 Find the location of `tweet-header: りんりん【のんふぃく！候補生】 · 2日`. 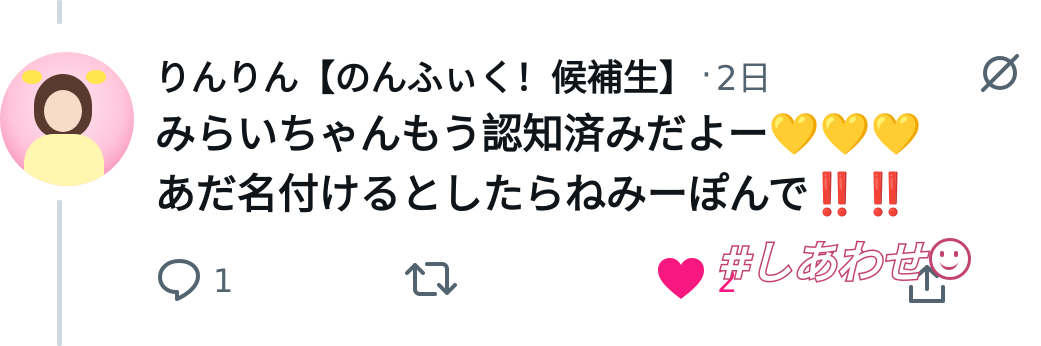

tweet-header: りんりん【のんふぃく！候補生】 · 2日 is located at coordinates (463, 75).